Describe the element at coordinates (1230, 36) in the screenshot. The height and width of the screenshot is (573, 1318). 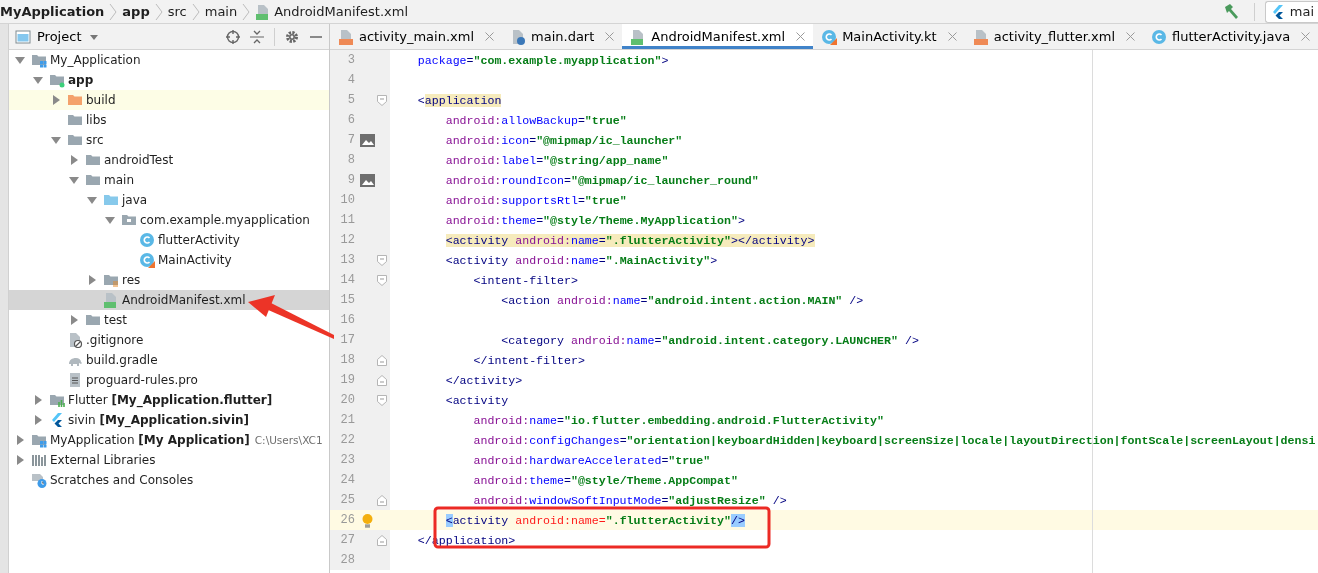
I see `editor-tab: flutterActivity.java` at that location.